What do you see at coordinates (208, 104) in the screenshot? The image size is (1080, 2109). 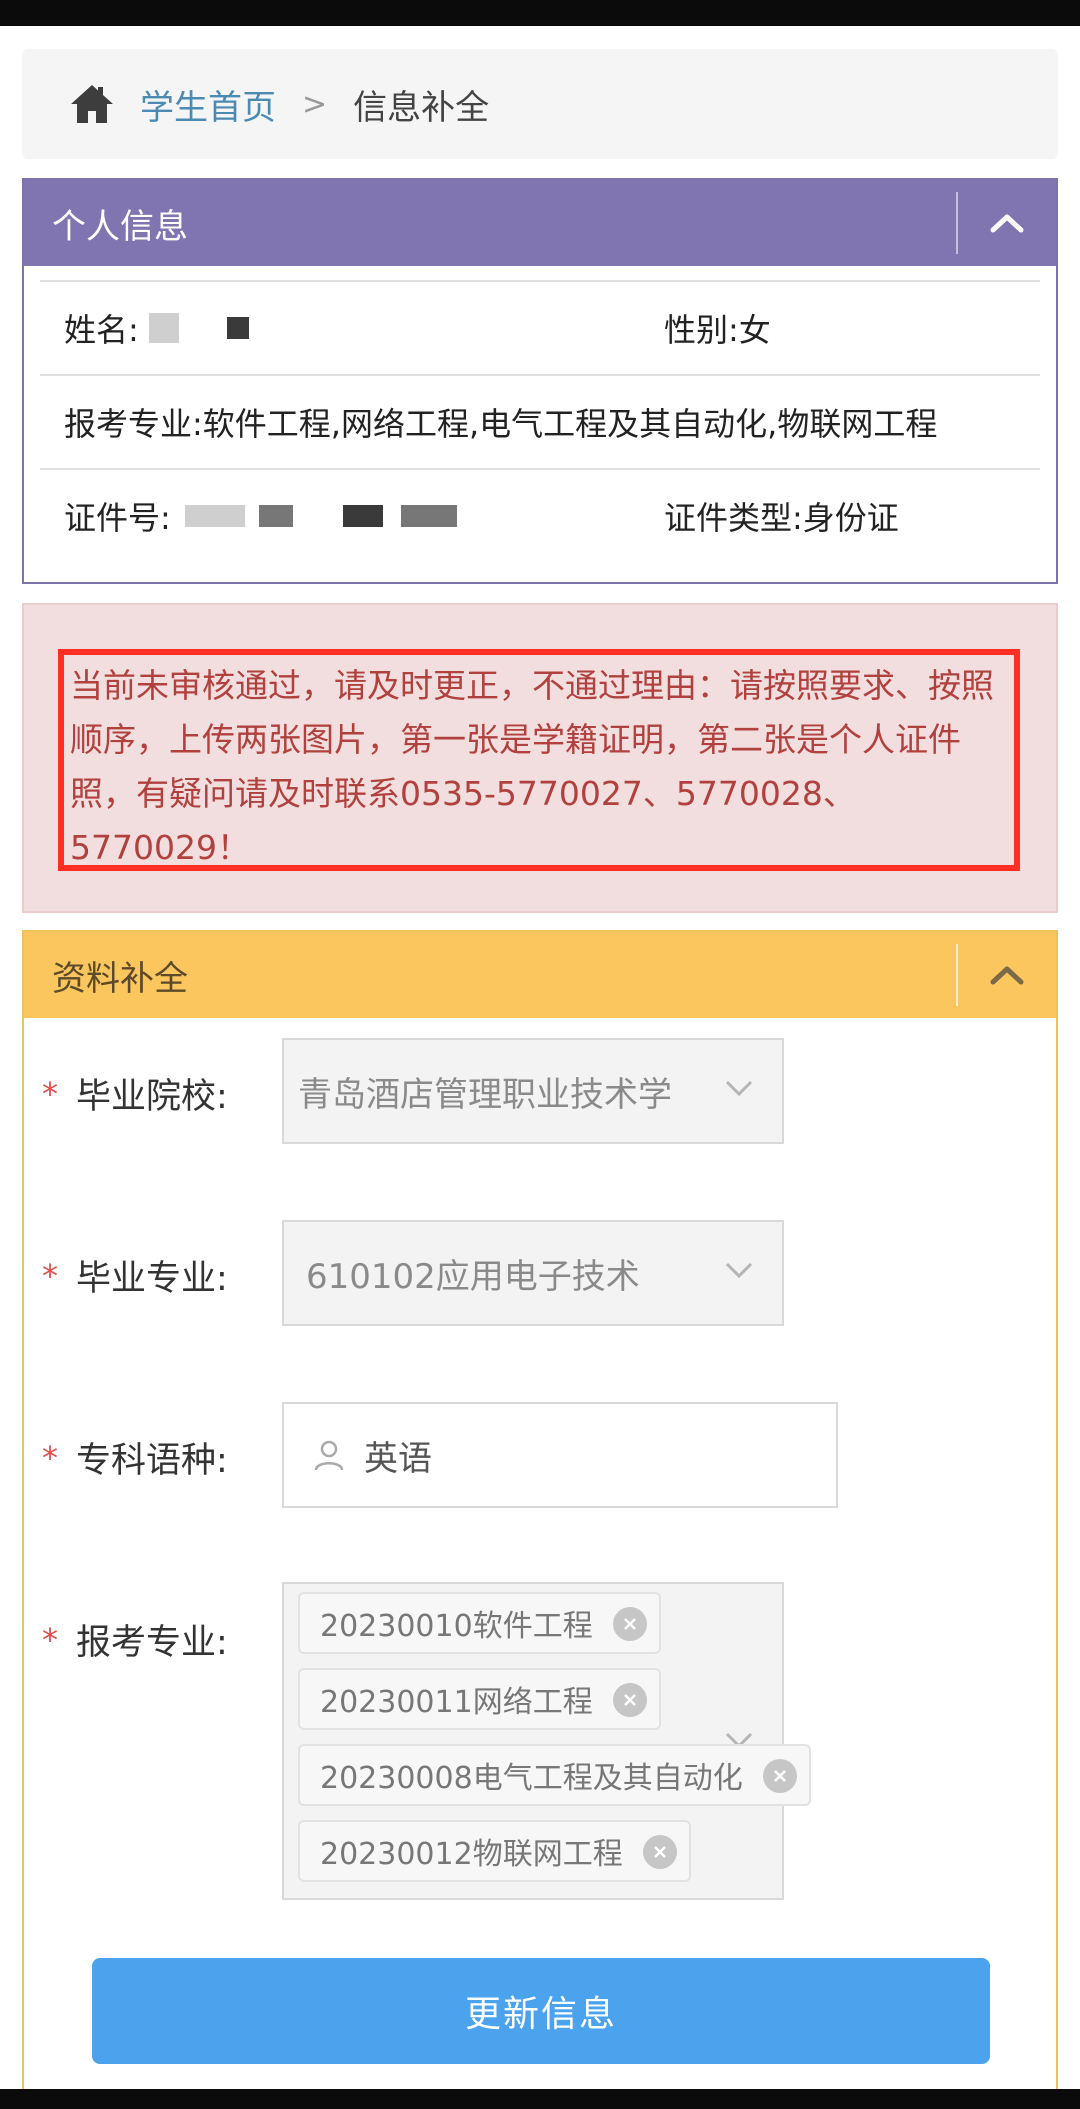 I see `breadcrumb-home-link: 学生首页` at bounding box center [208, 104].